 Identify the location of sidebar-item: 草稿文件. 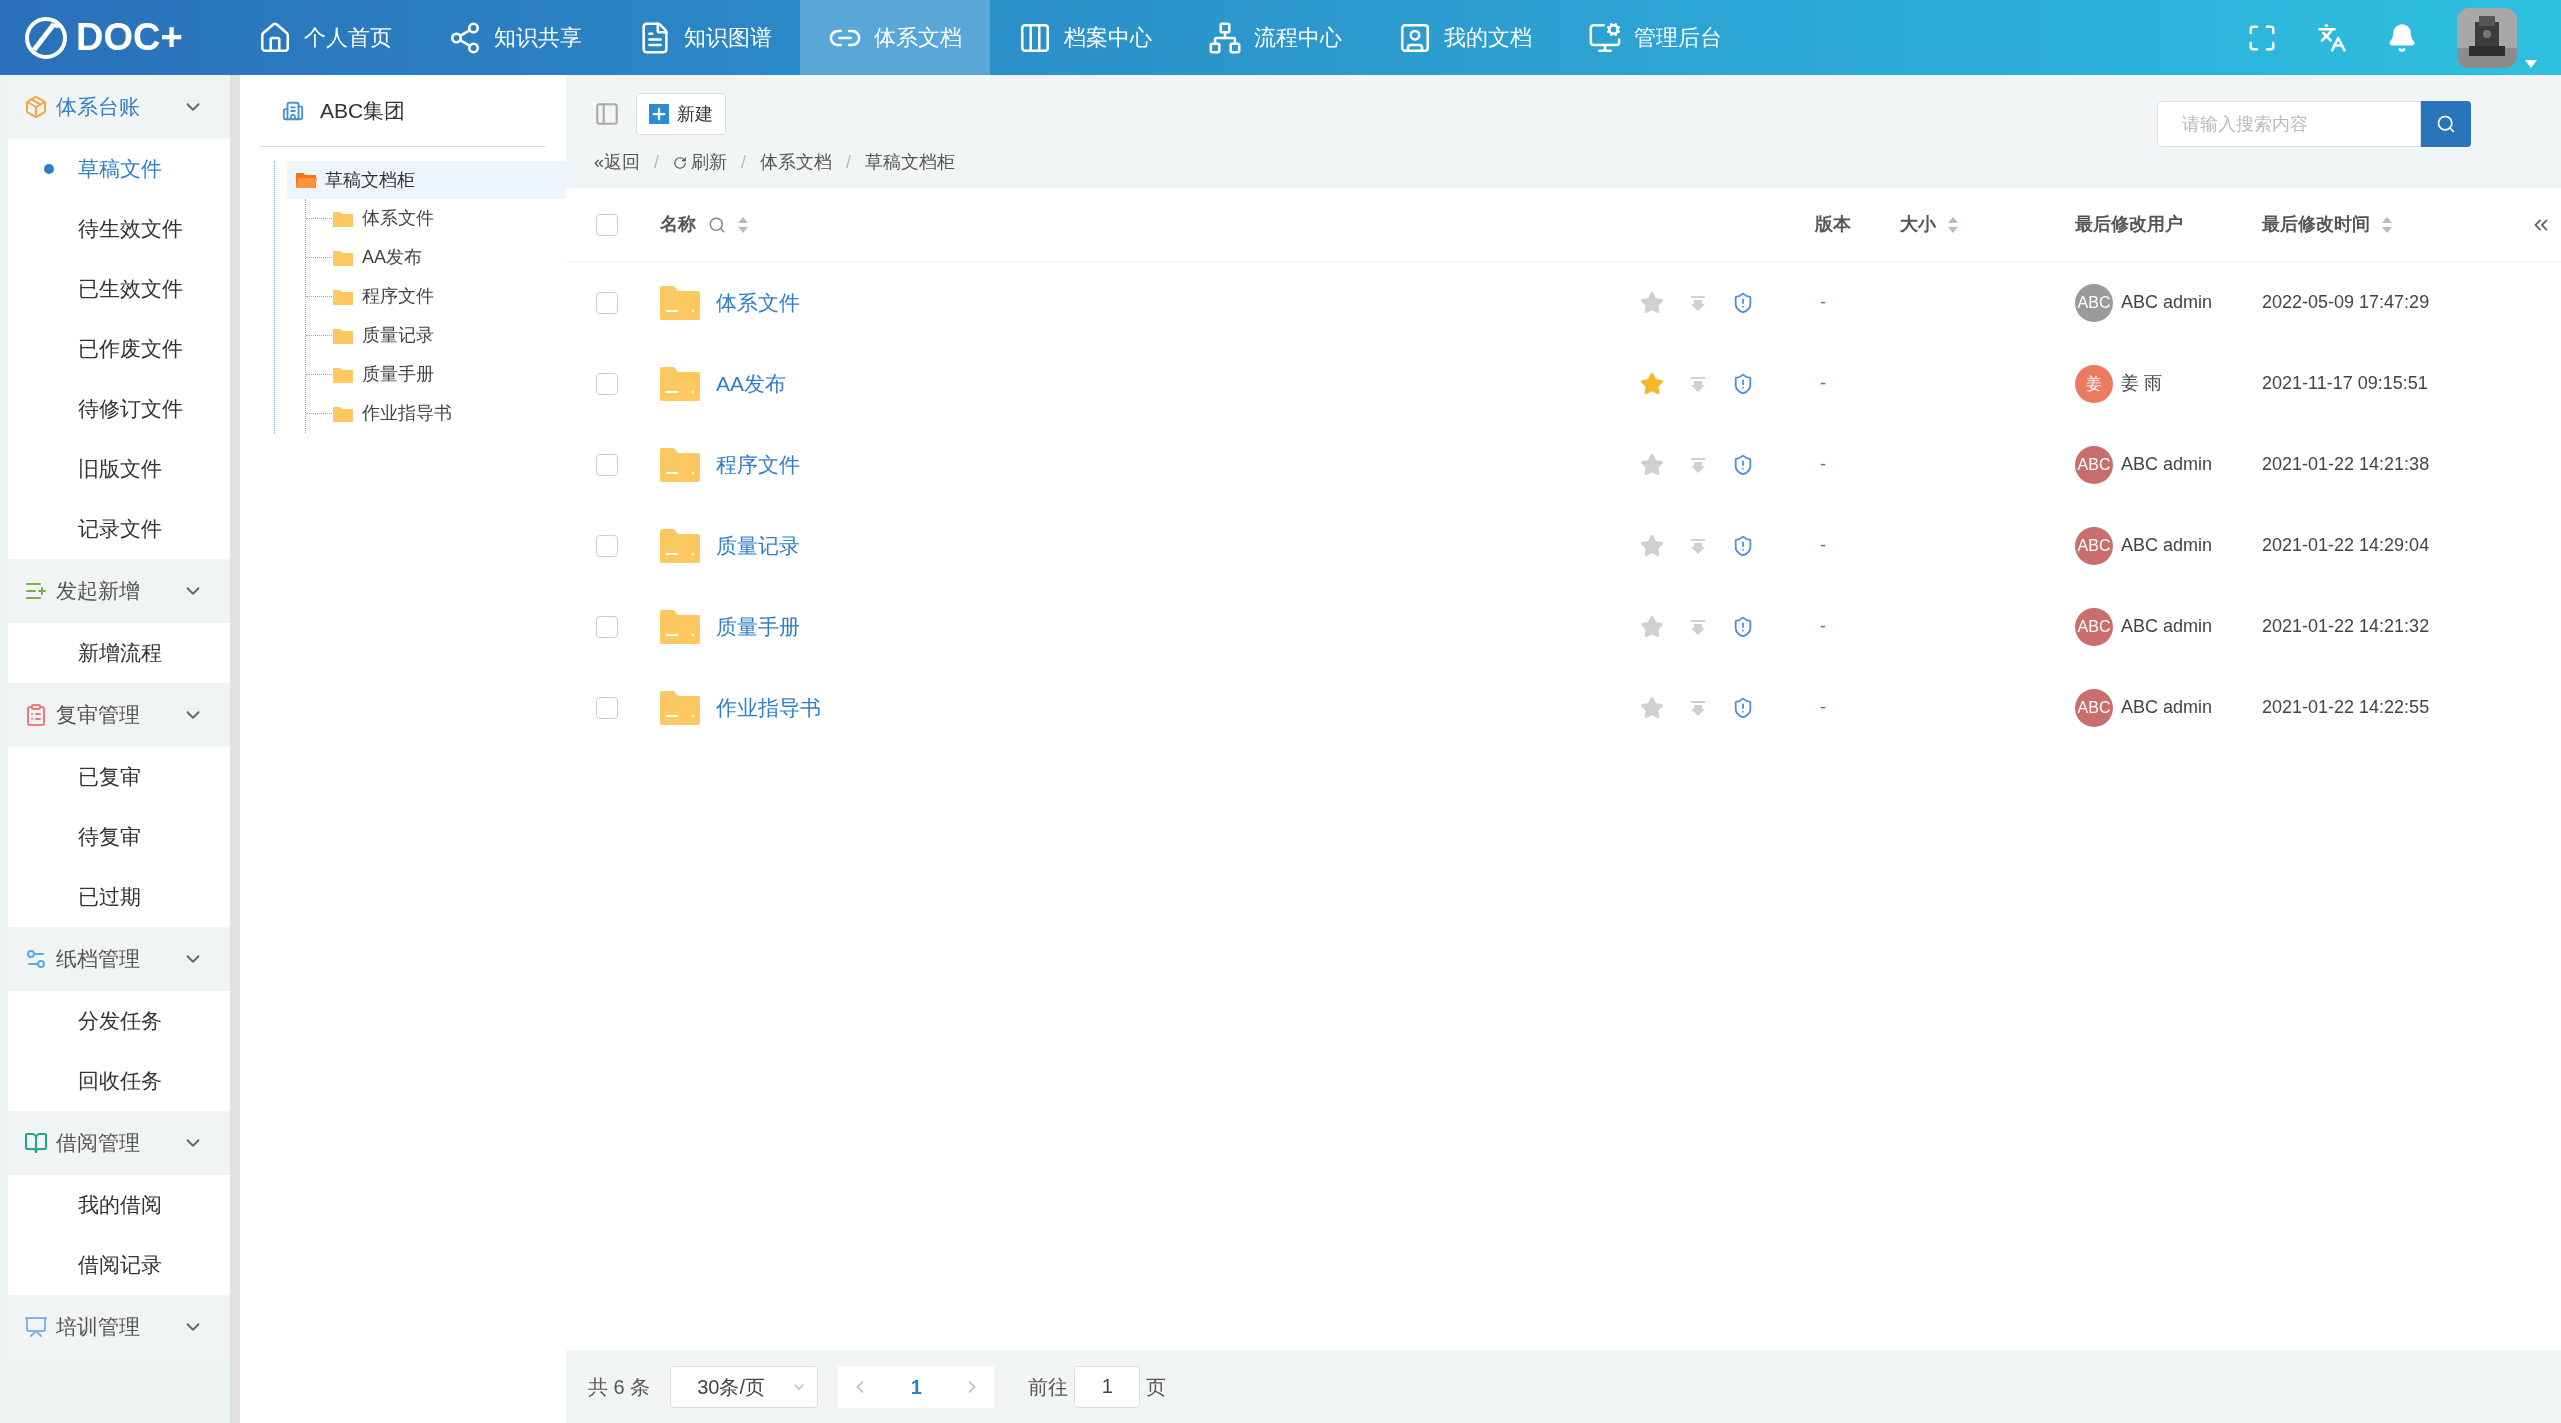
(119, 169).